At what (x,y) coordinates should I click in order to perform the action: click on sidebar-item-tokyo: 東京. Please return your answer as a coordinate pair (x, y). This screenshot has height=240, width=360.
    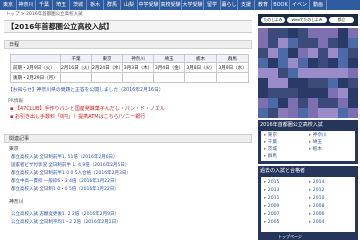
    Looking at the image, I should click on (270, 136).